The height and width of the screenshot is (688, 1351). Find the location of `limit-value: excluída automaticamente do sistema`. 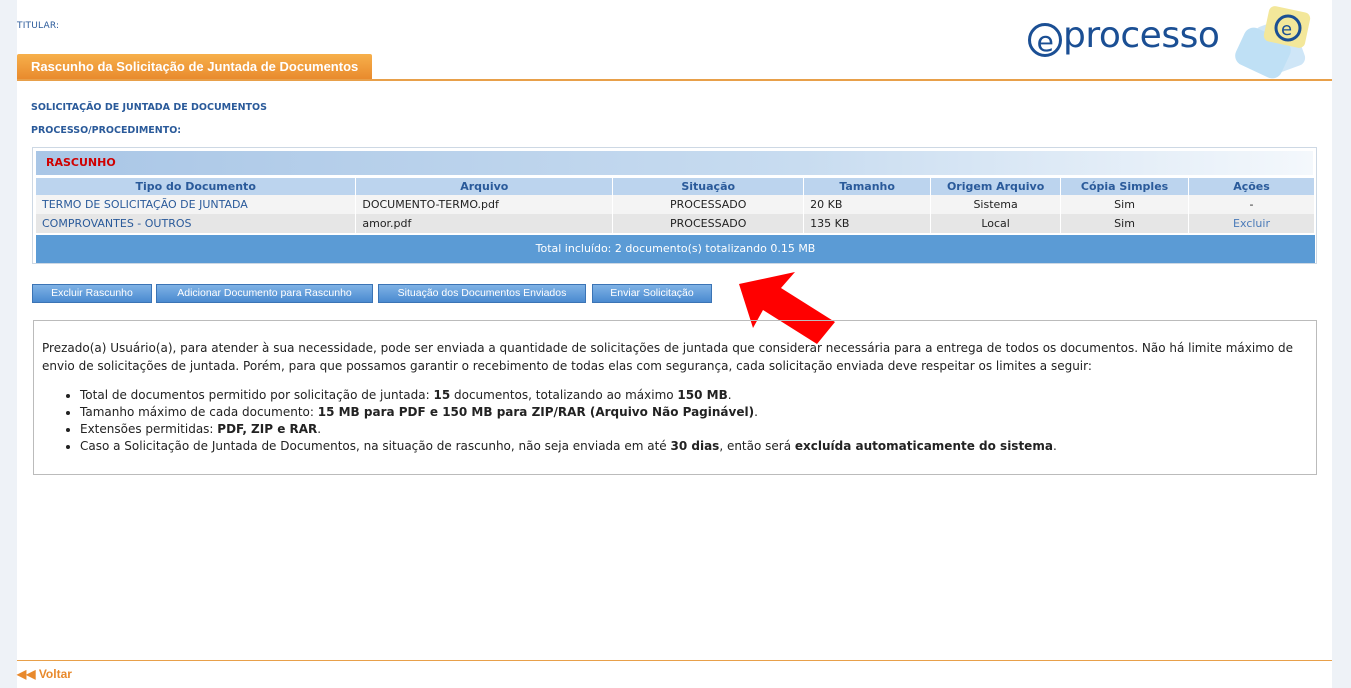

limit-value: excluída automaticamente do sistema is located at coordinates (923, 446).